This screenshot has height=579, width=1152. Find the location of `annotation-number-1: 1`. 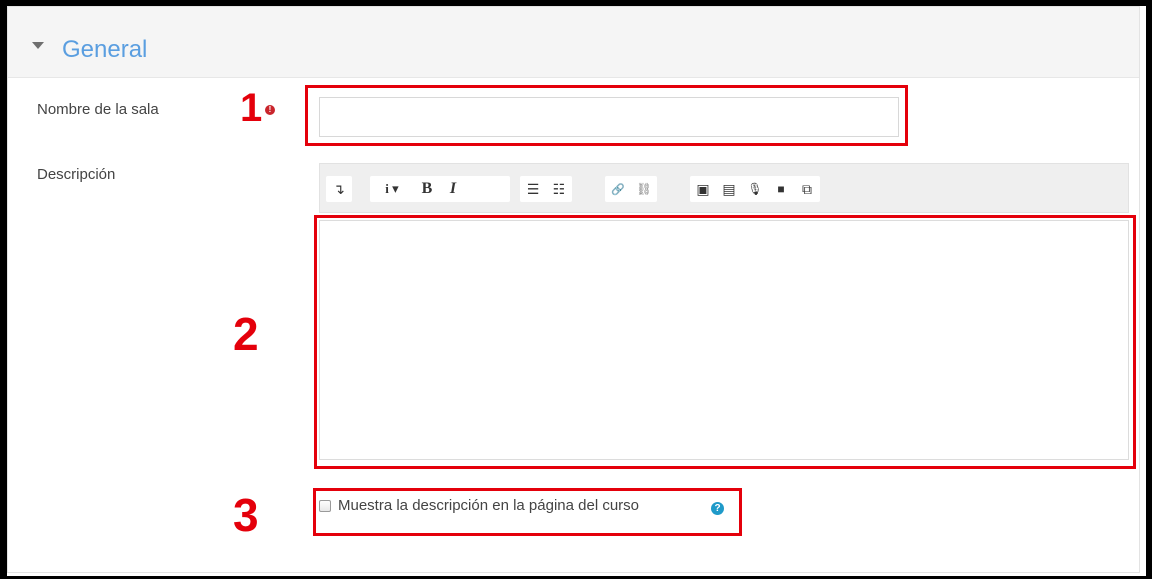

annotation-number-1: 1 is located at coordinates (251, 108).